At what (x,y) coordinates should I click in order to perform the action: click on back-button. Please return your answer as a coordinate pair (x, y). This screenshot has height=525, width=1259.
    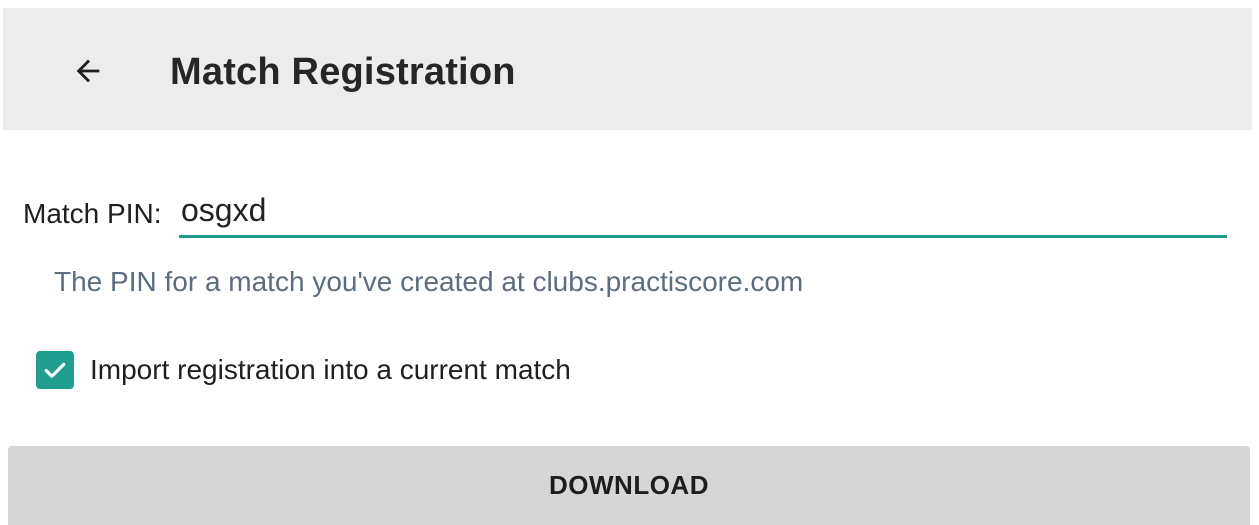
    Looking at the image, I should click on (88, 71).